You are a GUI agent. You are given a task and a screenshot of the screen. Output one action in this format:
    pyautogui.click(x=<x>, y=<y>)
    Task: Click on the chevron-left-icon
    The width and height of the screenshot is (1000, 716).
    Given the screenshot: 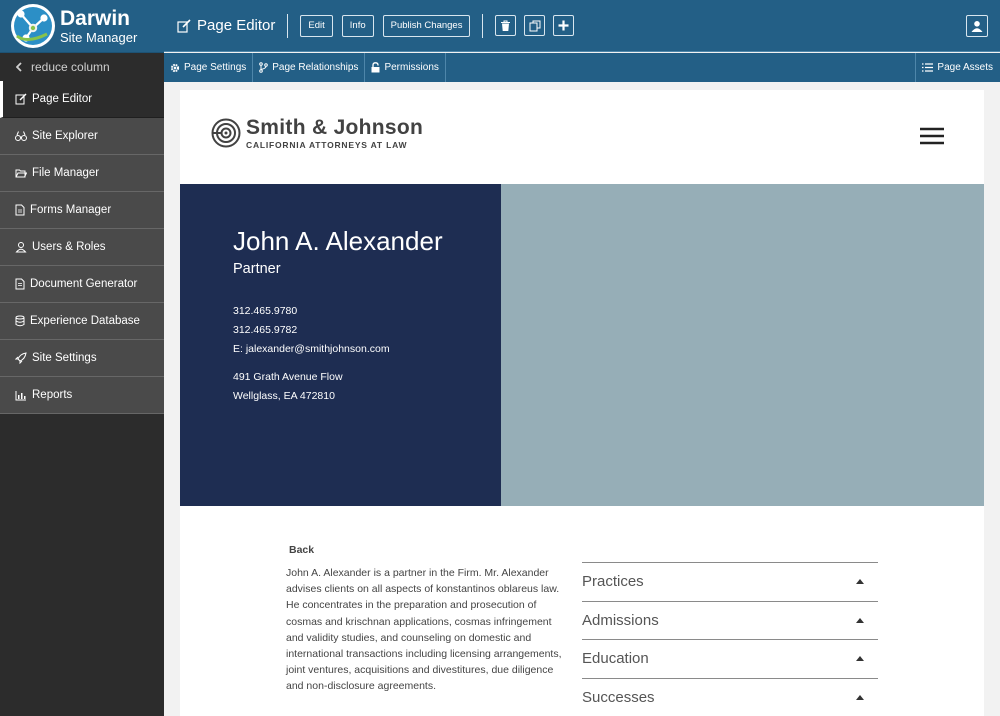 What is the action you would take?
    pyautogui.click(x=19, y=67)
    